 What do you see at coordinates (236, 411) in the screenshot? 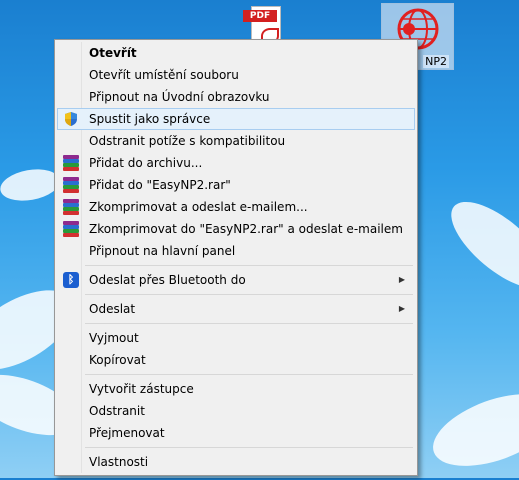
I see `menu-item-delete: Odstranit` at bounding box center [236, 411].